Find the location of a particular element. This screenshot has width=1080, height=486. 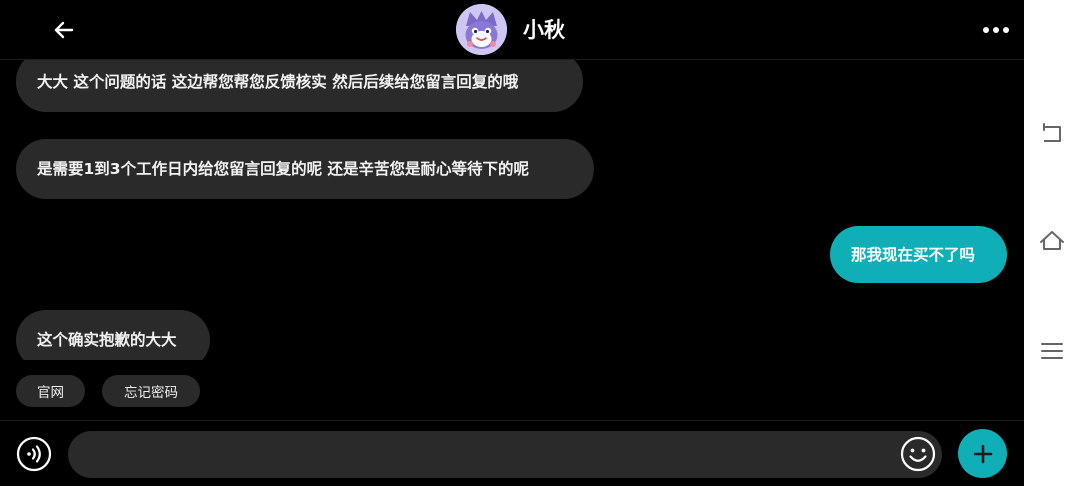

arrow-left-icon is located at coordinates (64, 30).